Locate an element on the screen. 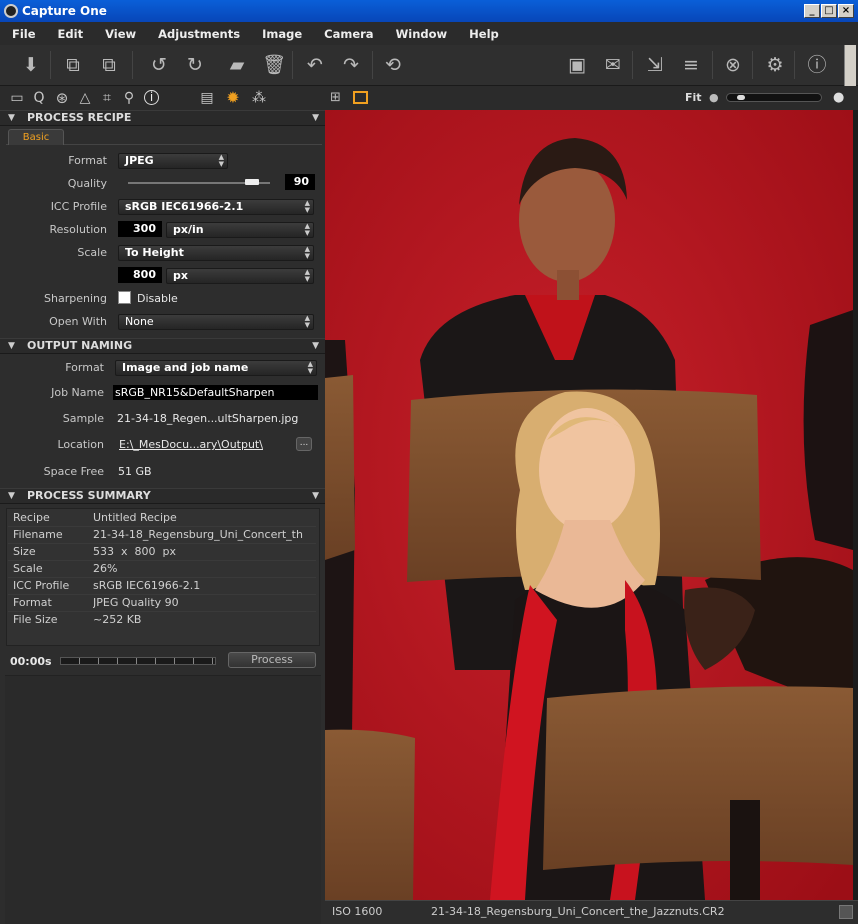 This screenshot has height=924, width=858. menu-help: Help is located at coordinates (484, 34).